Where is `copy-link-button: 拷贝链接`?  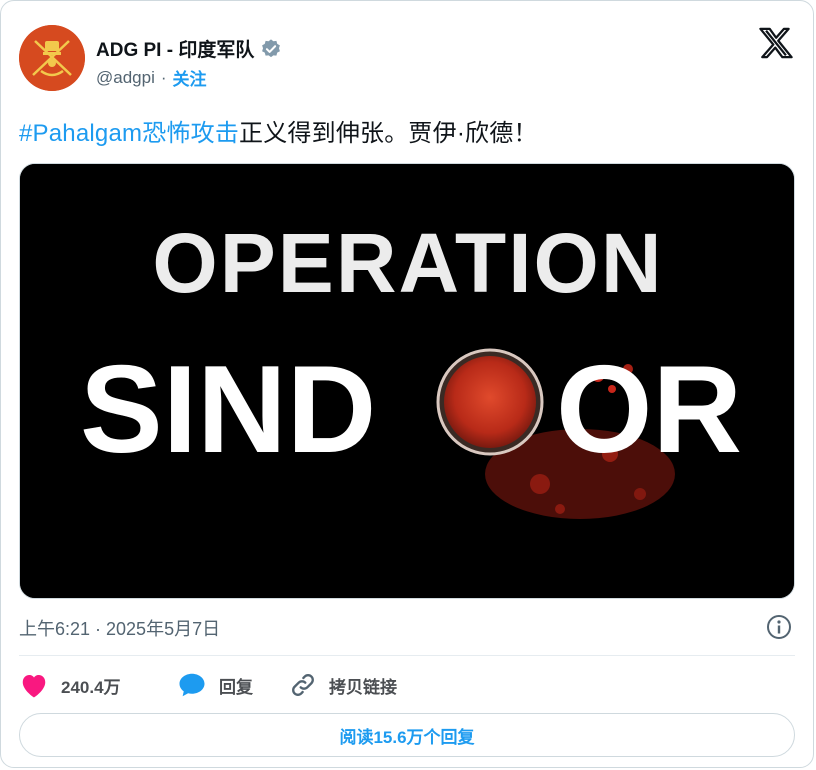
copy-link-button: 拷贝链接 is located at coordinates (343, 685).